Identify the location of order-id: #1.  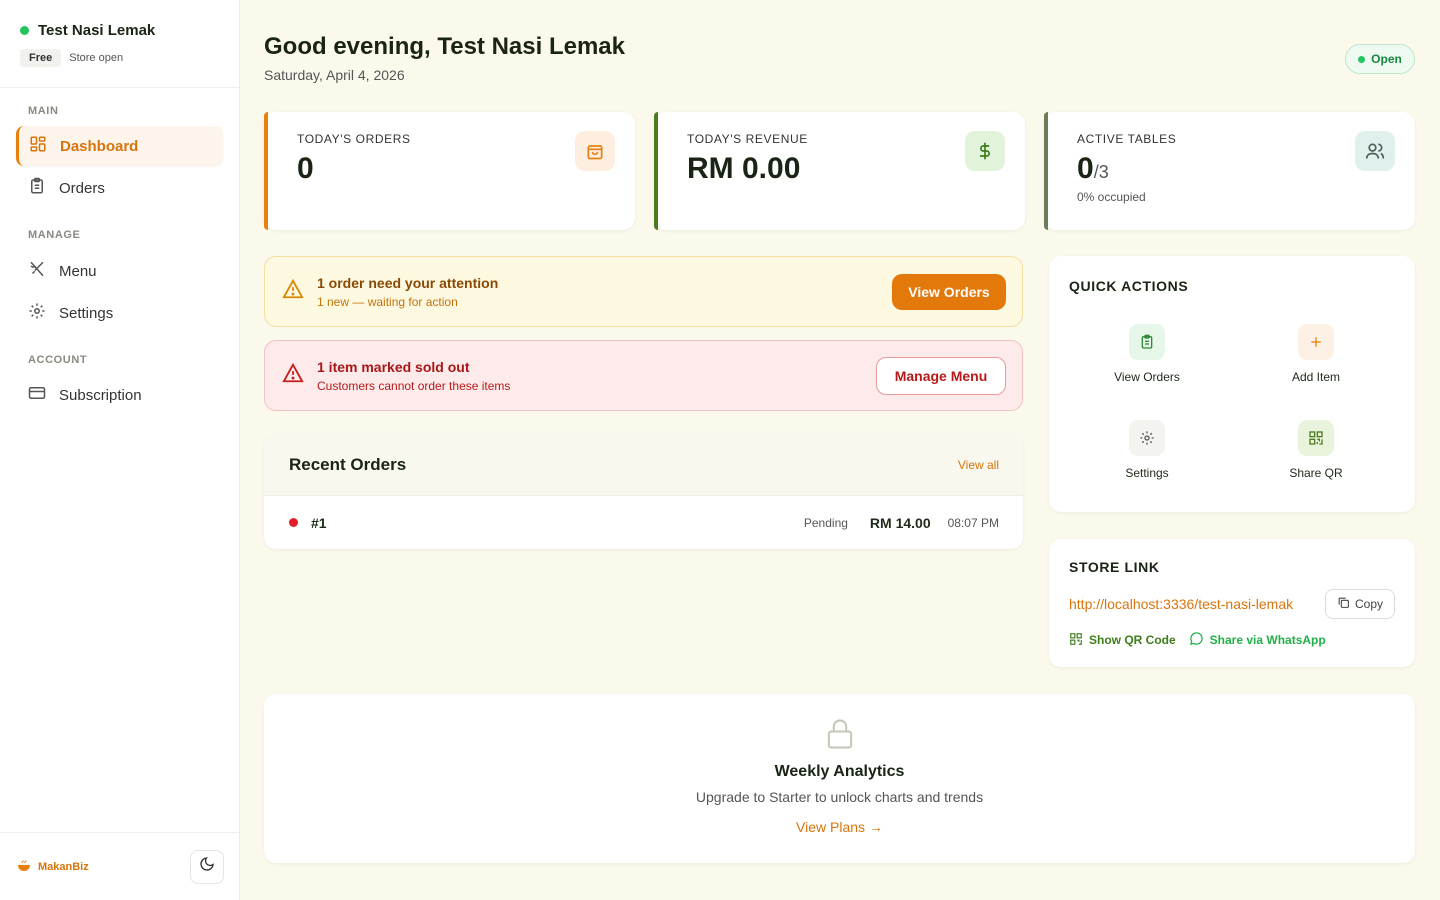
(319, 522).